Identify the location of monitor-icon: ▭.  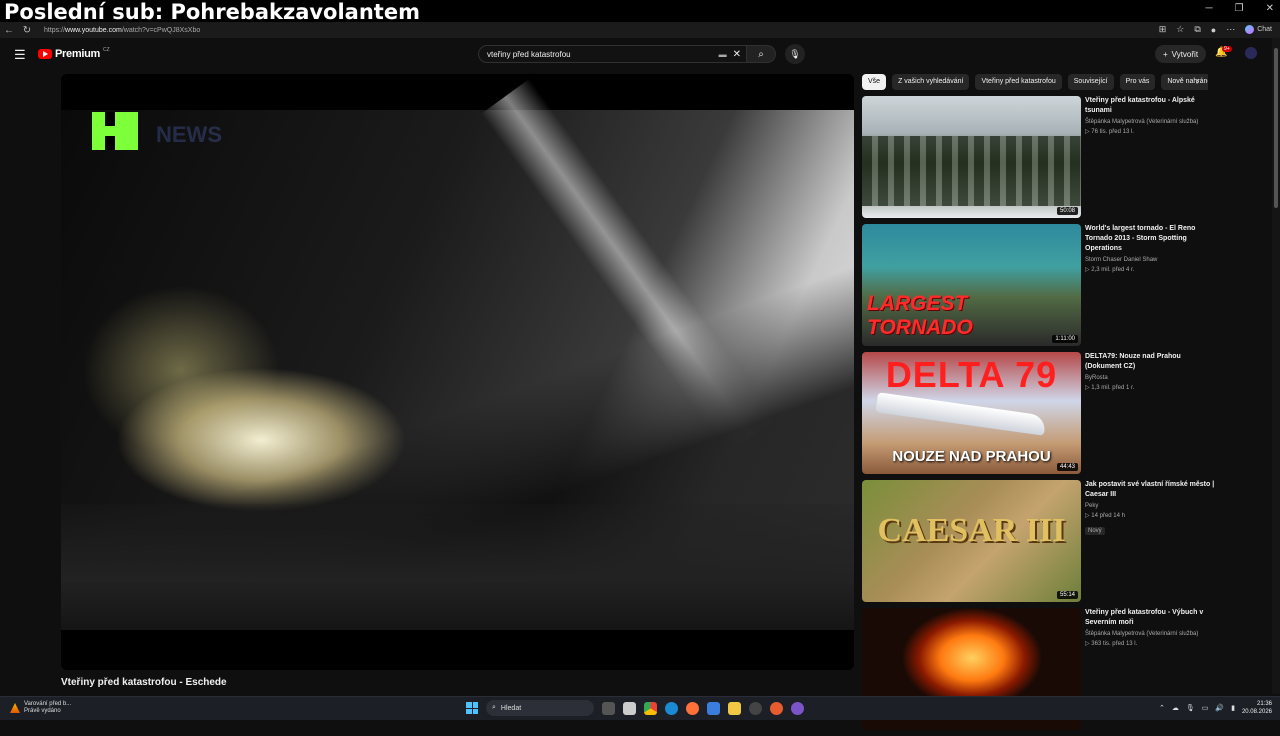
(1205, 708).